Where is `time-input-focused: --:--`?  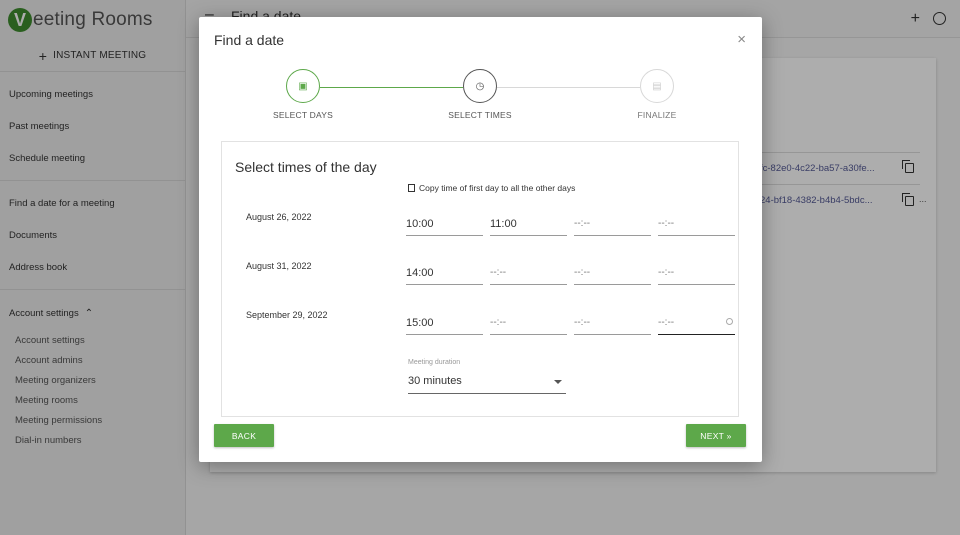
time-input-focused: --:-- is located at coordinates (696, 323).